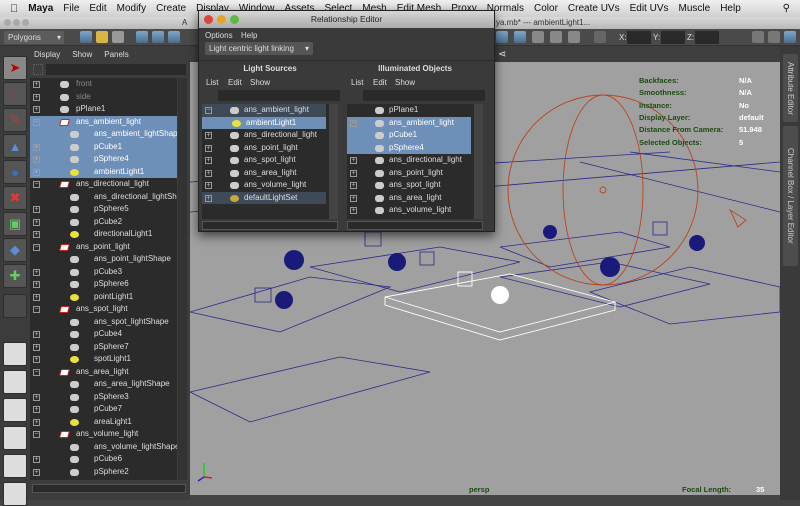 This screenshot has height=506, width=800. Describe the element at coordinates (16, 22) in the screenshot. I see `minimize-button` at that location.